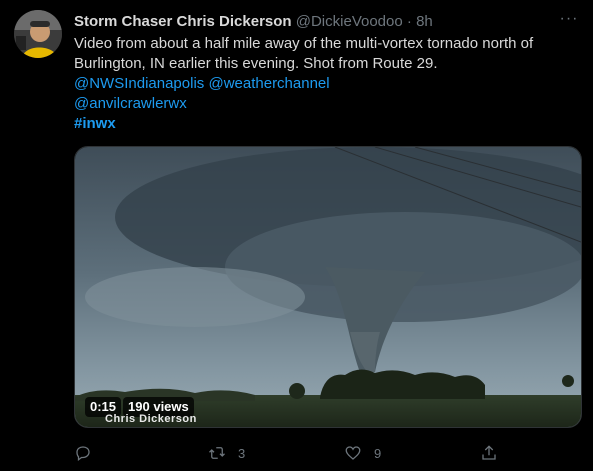 Image resolution: width=593 pixels, height=471 pixels. Describe the element at coordinates (139, 83) in the screenshot. I see `mention-link: @NWSIndianapolis` at that location.